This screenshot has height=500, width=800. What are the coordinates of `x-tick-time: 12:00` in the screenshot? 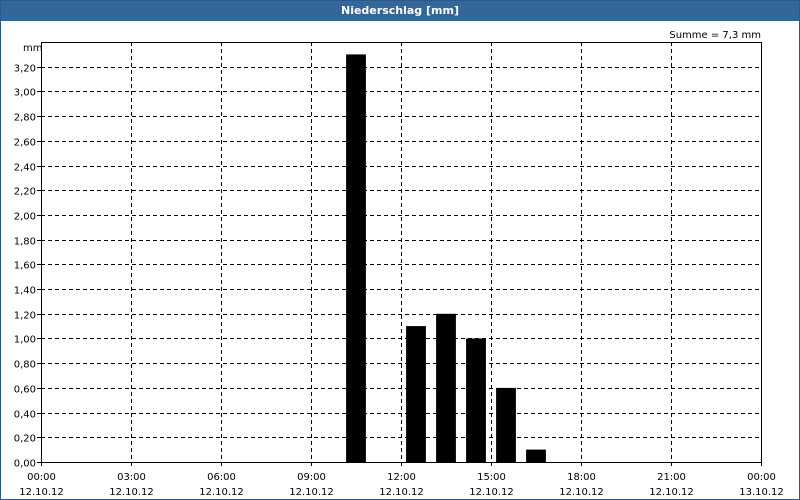 It's located at (401, 477).